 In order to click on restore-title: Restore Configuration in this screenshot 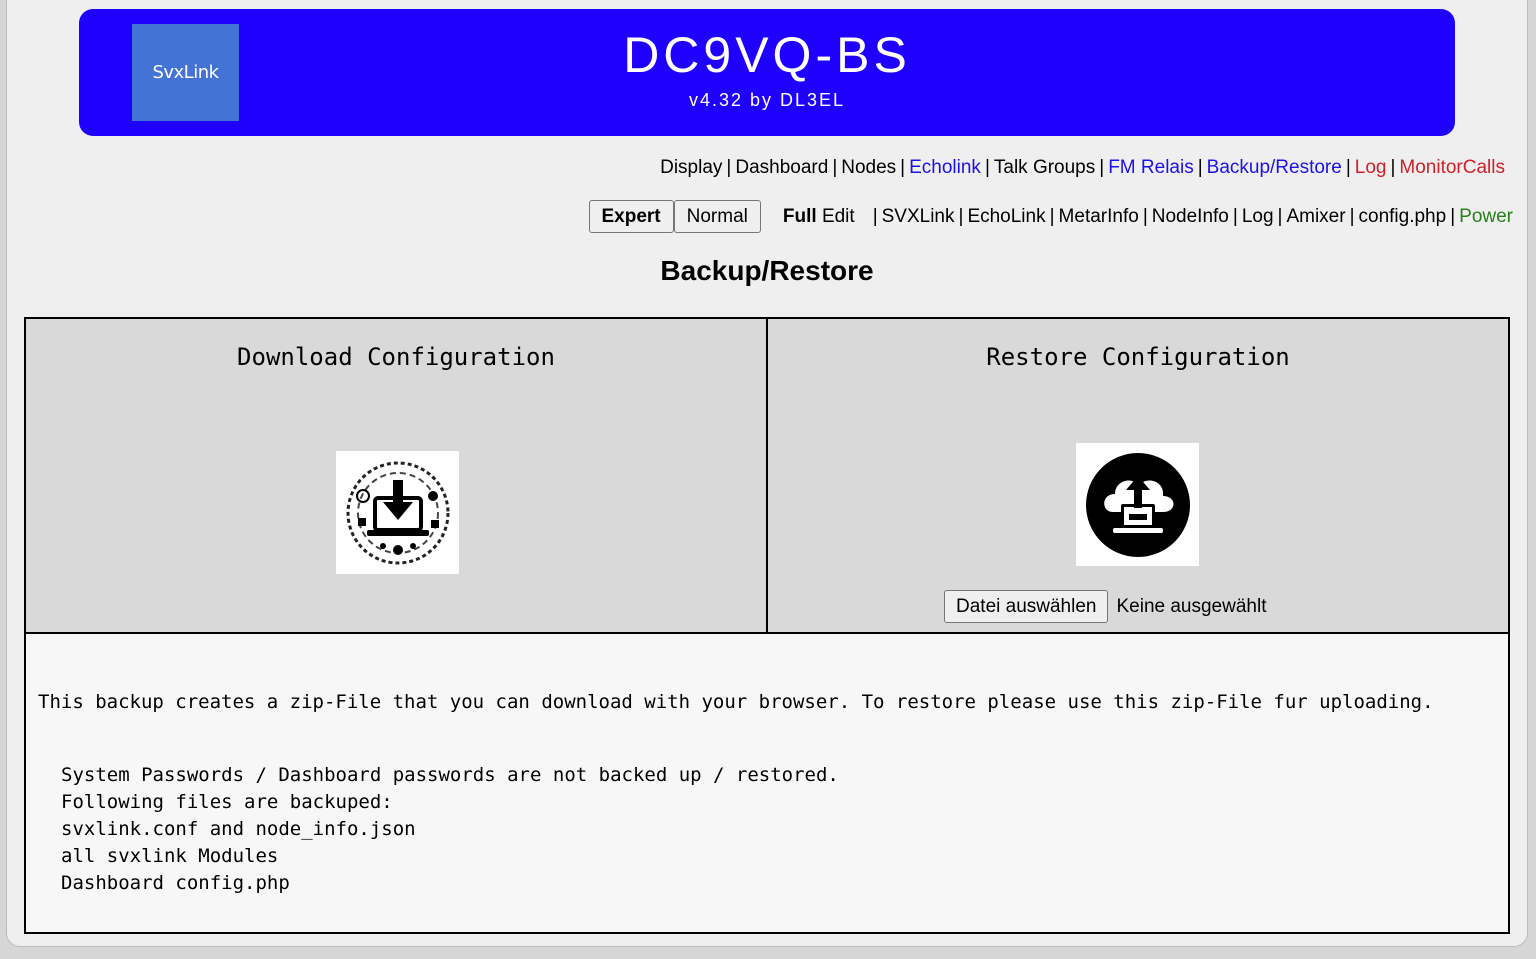, I will do `click(1138, 357)`.